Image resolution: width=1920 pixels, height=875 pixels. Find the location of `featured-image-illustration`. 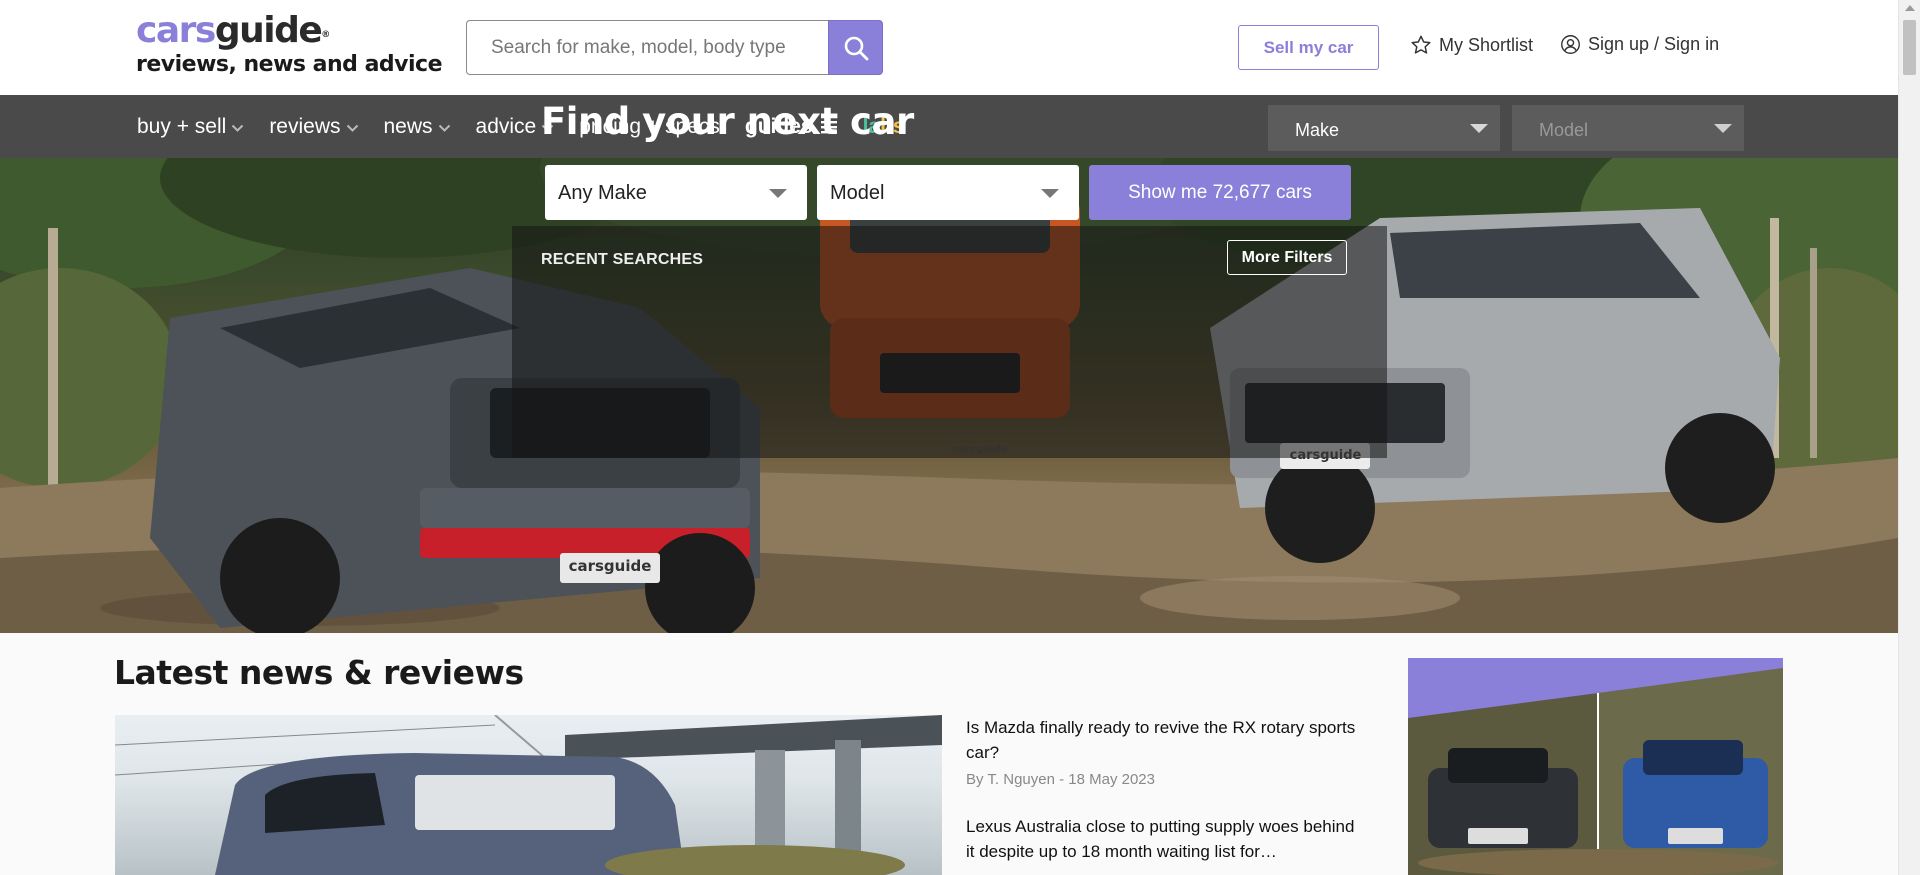

featured-image-illustration is located at coordinates (528, 795).